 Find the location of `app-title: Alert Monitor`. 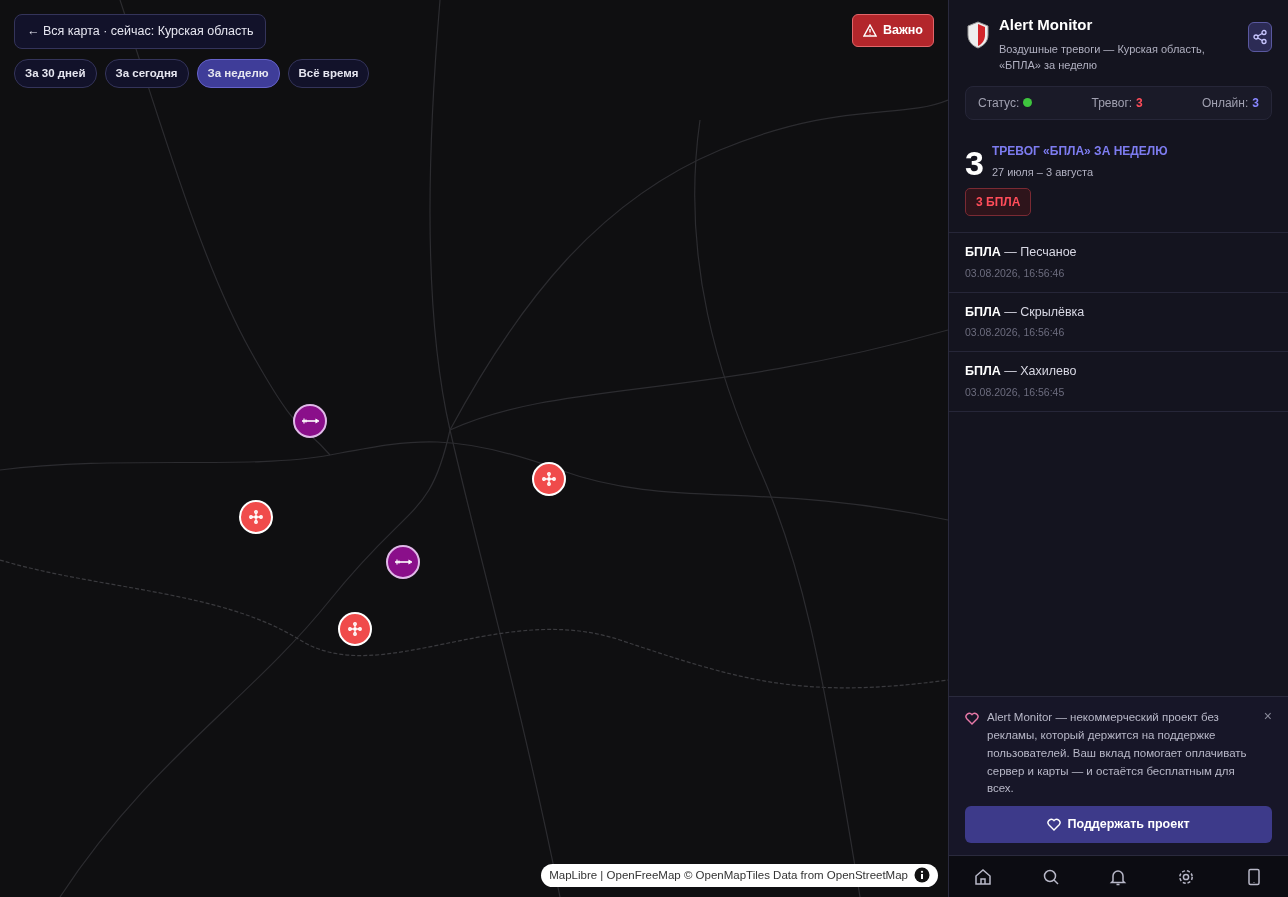

app-title: Alert Monitor is located at coordinates (1046, 25).